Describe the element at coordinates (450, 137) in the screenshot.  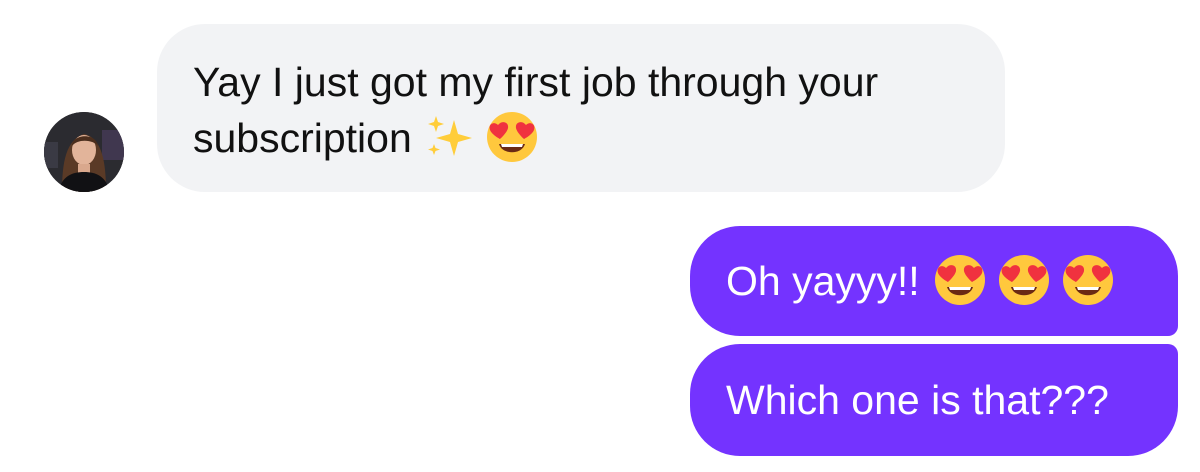
I see `sparkles-emoji` at that location.